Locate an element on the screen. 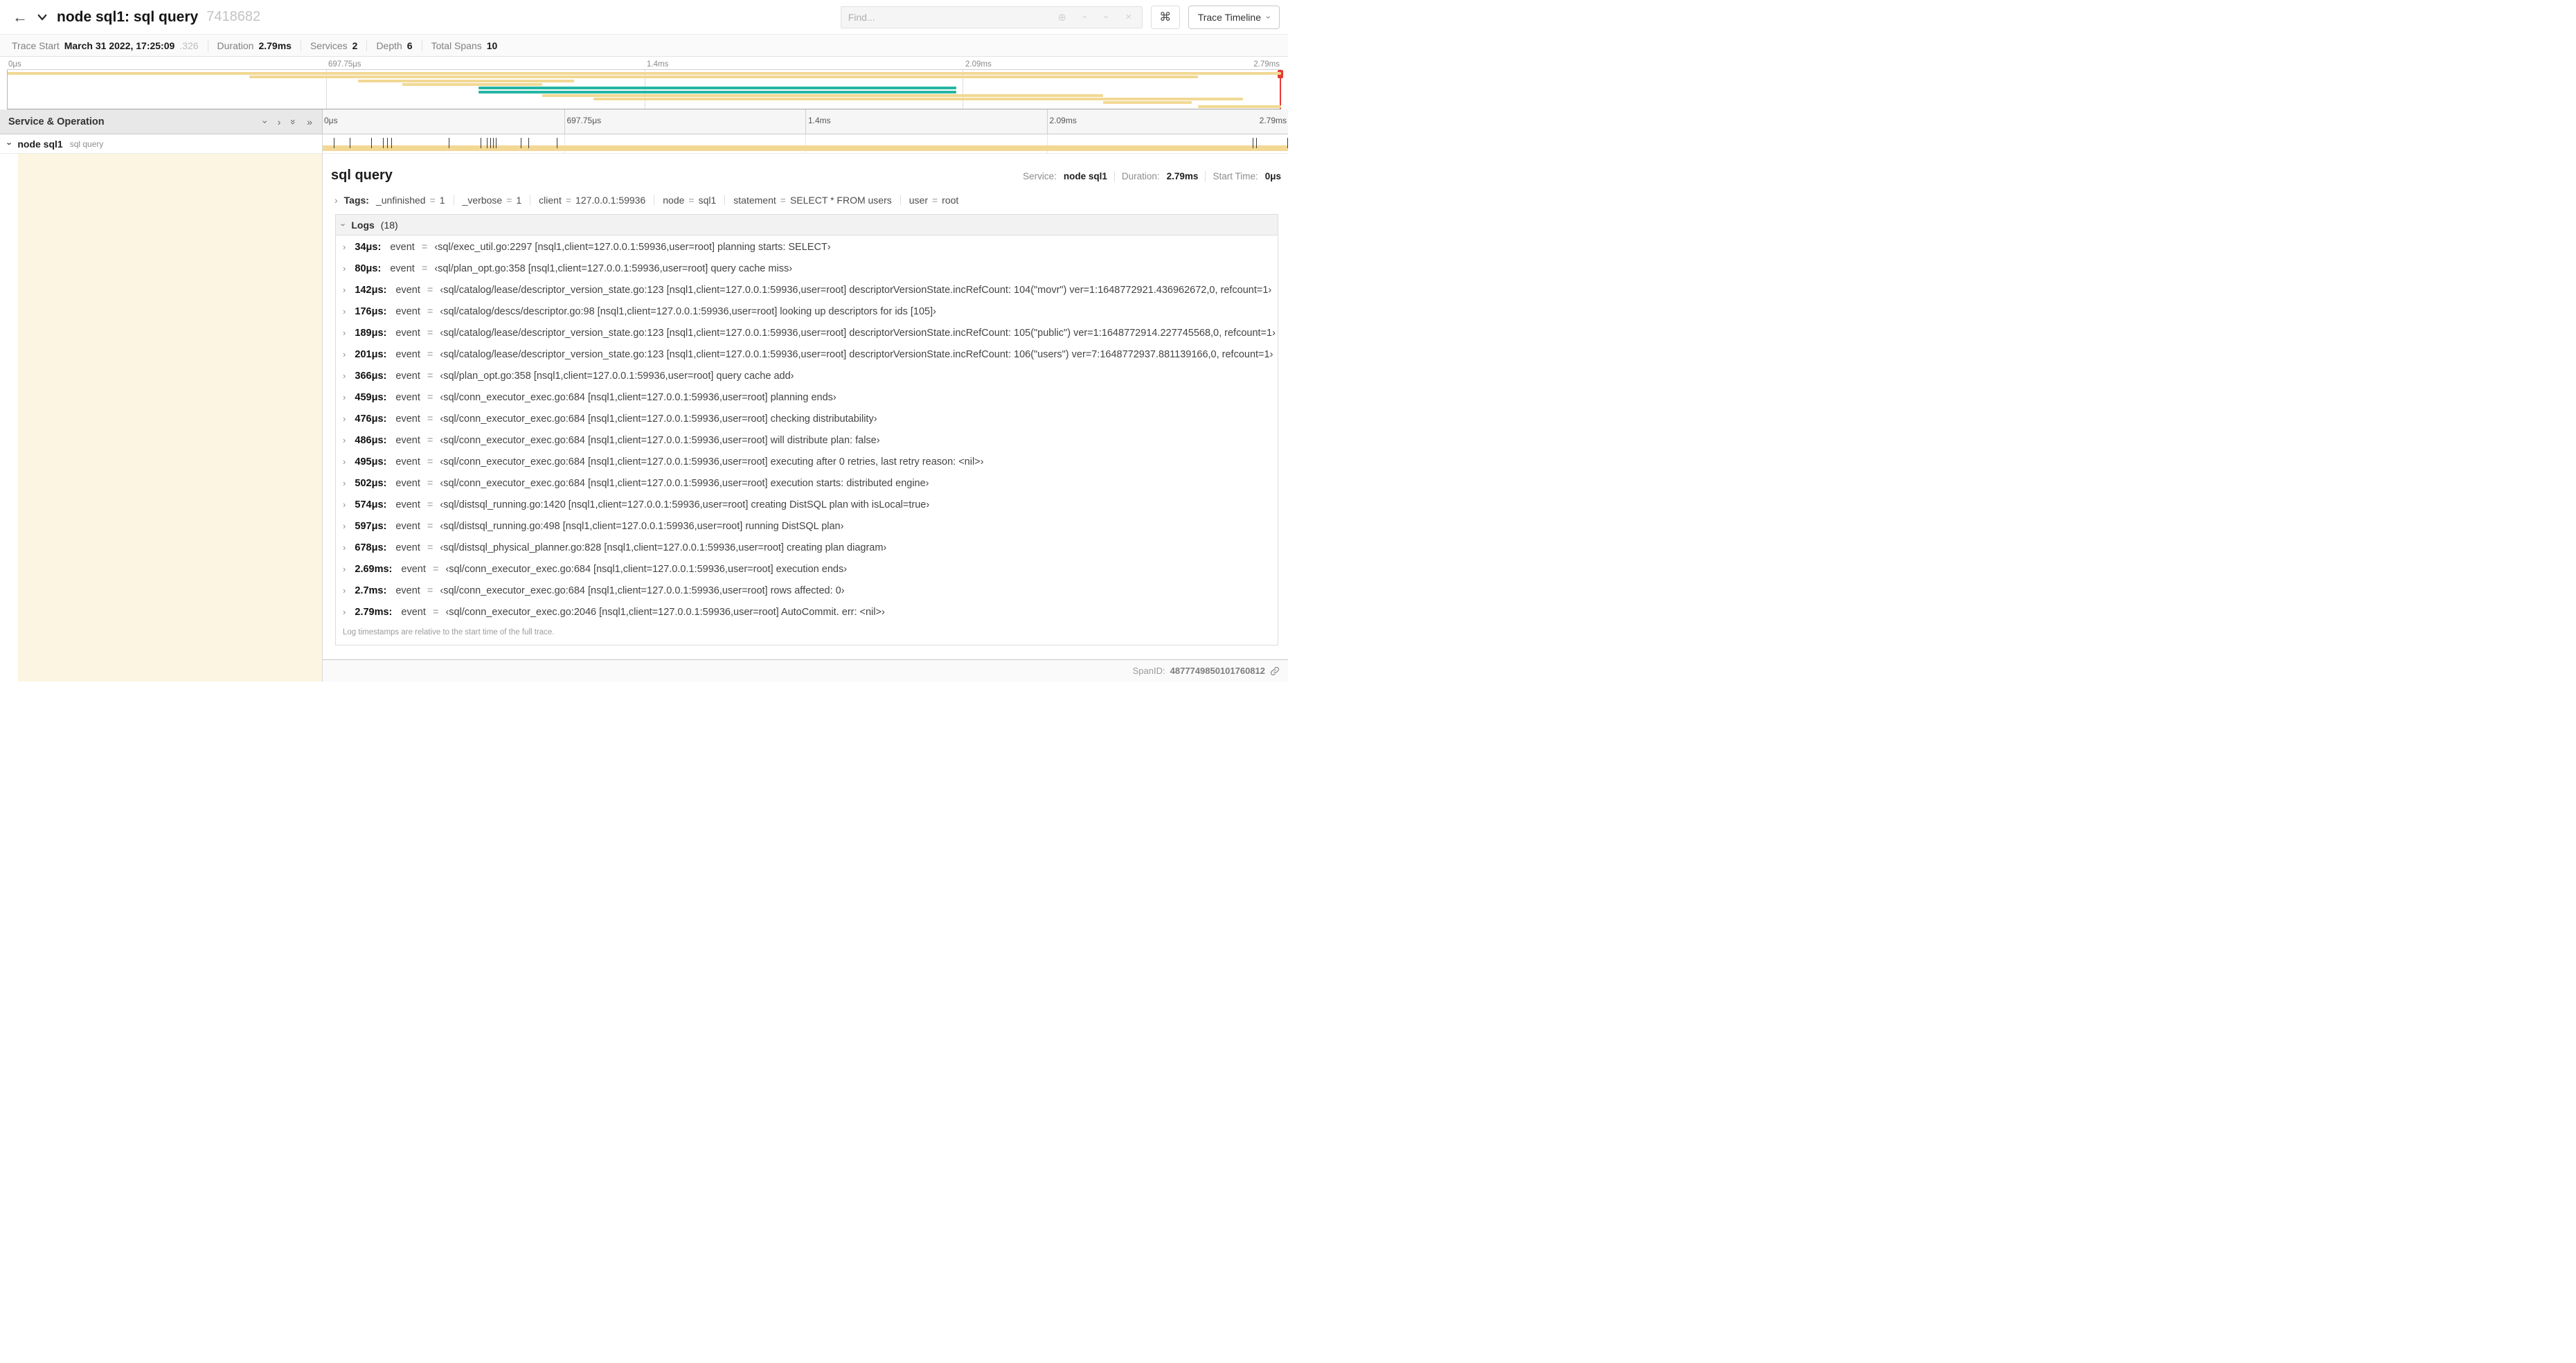 The image size is (2576, 1363). minimap-canvas is located at coordinates (645, 89).